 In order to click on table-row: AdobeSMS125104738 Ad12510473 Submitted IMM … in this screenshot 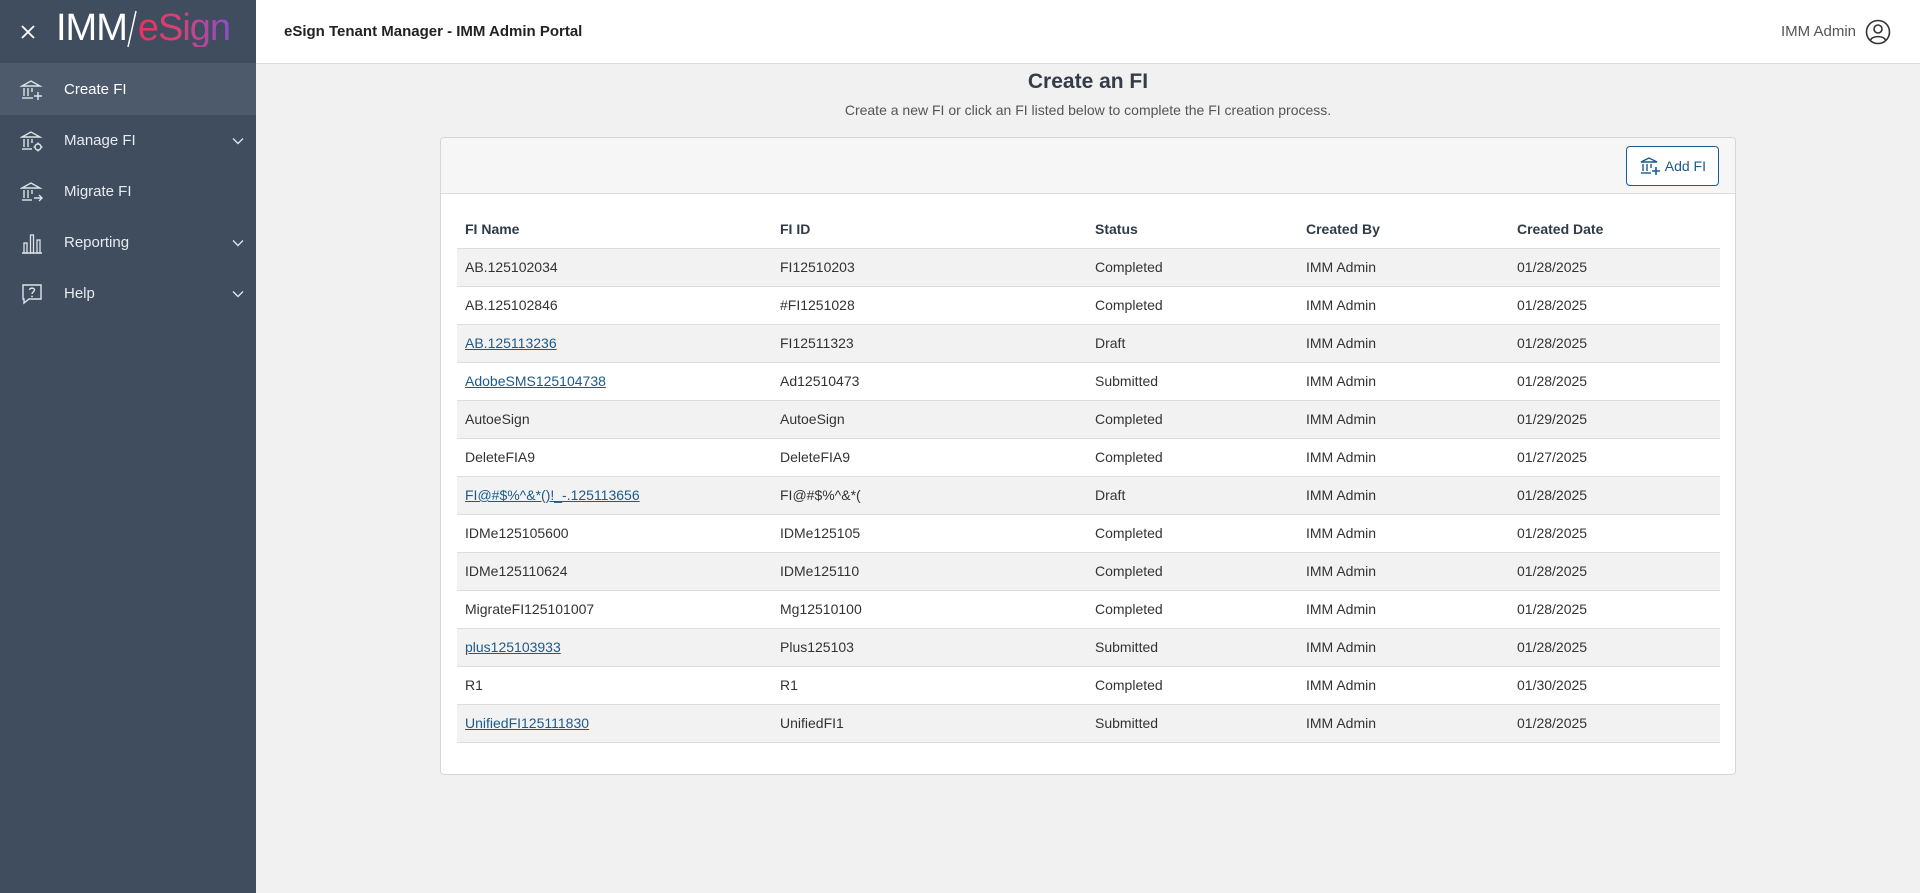, I will do `click(1088, 381)`.